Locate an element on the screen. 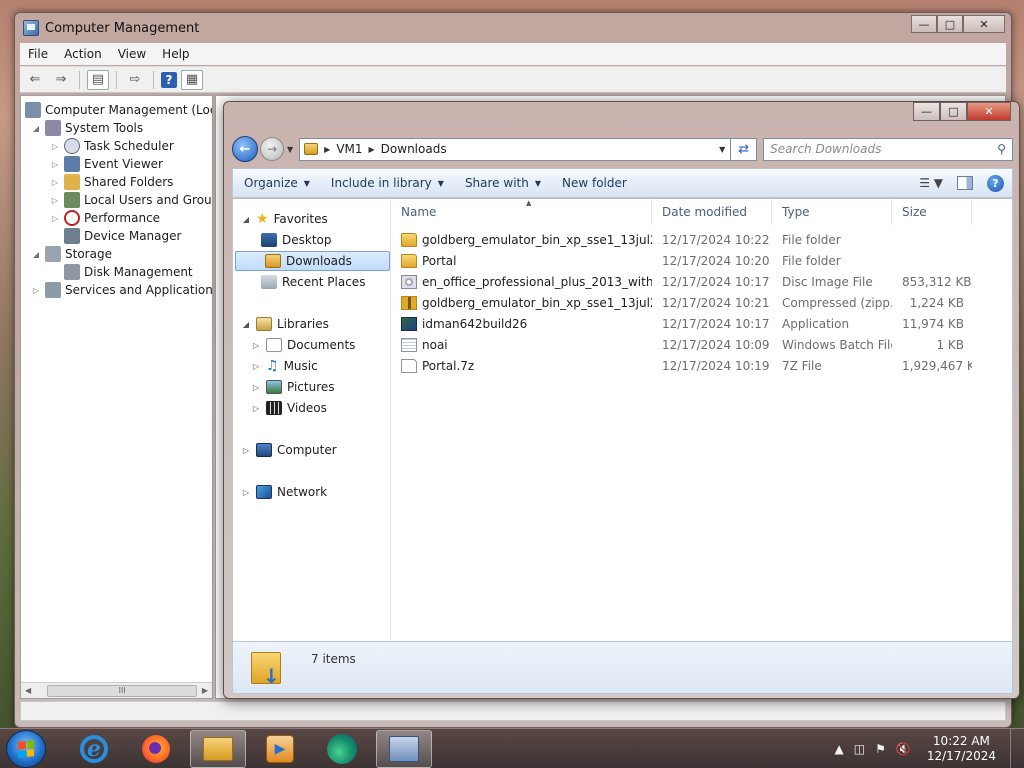 The width and height of the screenshot is (1024, 768). nav-videos: ▷ Videos is located at coordinates (289, 408).